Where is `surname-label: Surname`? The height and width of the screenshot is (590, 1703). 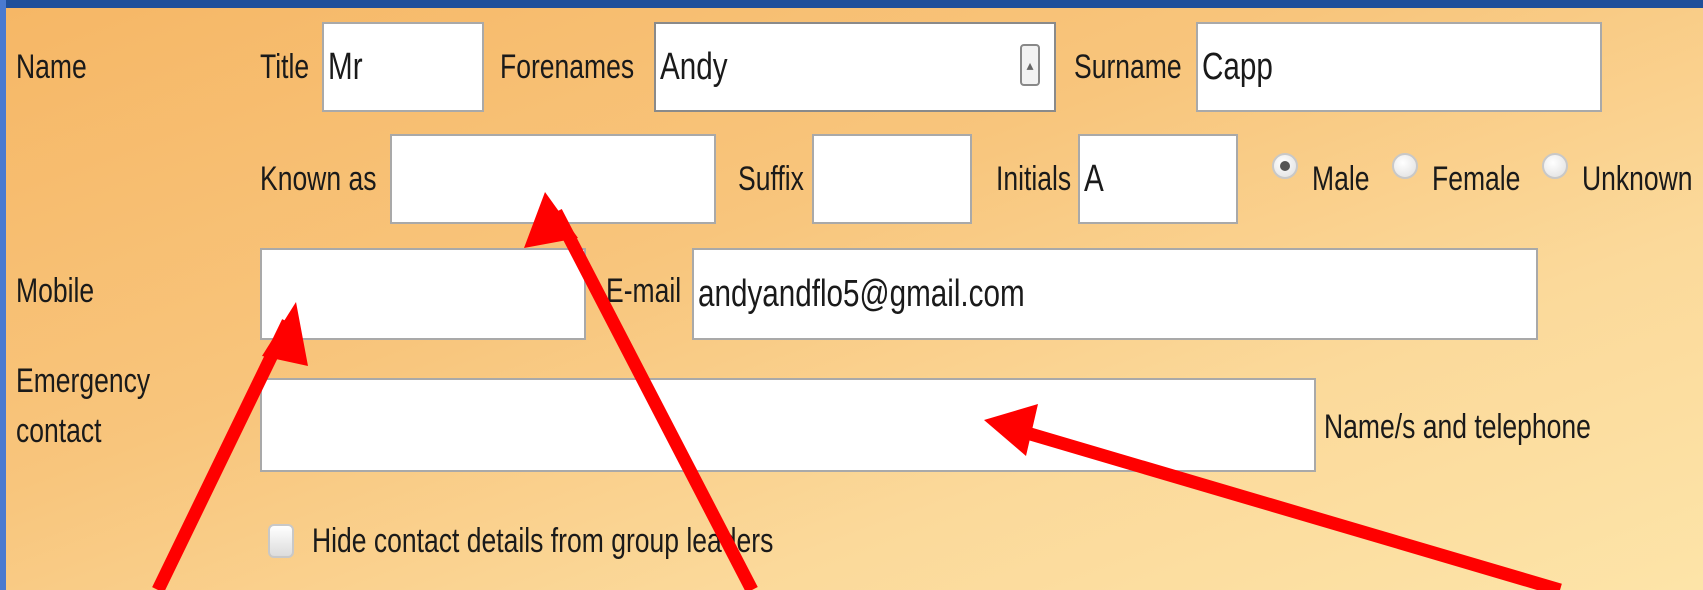 surname-label: Surname is located at coordinates (1128, 67).